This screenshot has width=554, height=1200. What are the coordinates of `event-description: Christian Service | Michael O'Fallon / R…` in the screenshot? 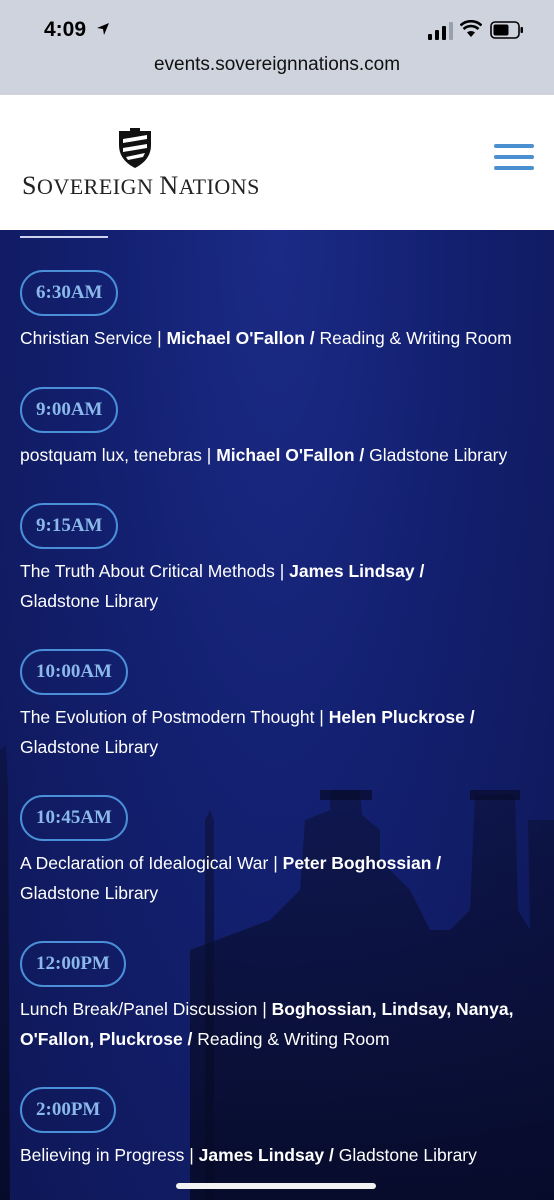 It's located at (280, 339).